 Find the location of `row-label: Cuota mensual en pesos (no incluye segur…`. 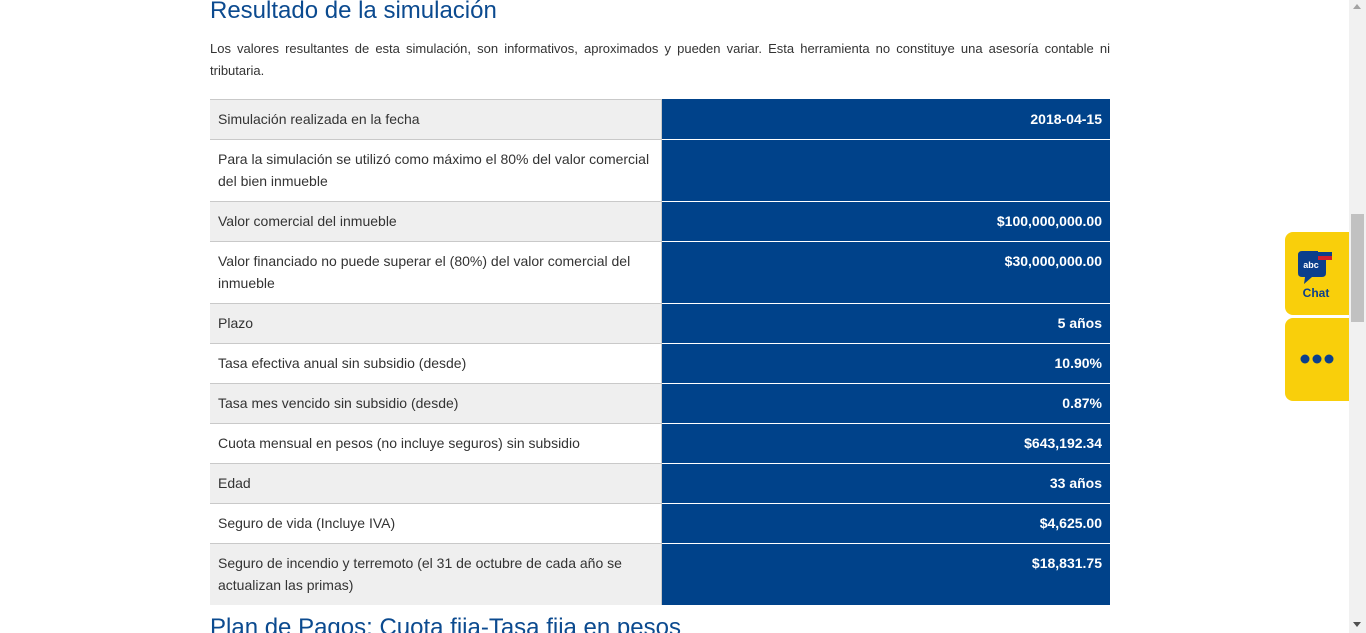

row-label: Cuota mensual en pesos (no incluye segur… is located at coordinates (436, 443).